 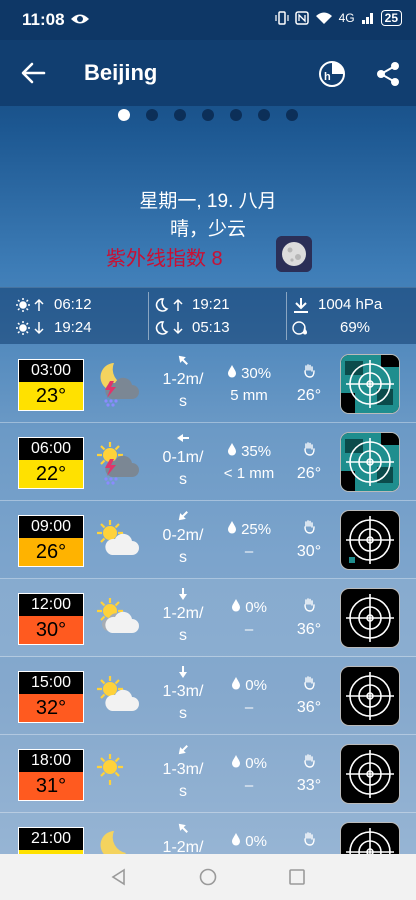 What do you see at coordinates (350, 304) in the screenshot?
I see `pressure-value: 1004 hPa` at bounding box center [350, 304].